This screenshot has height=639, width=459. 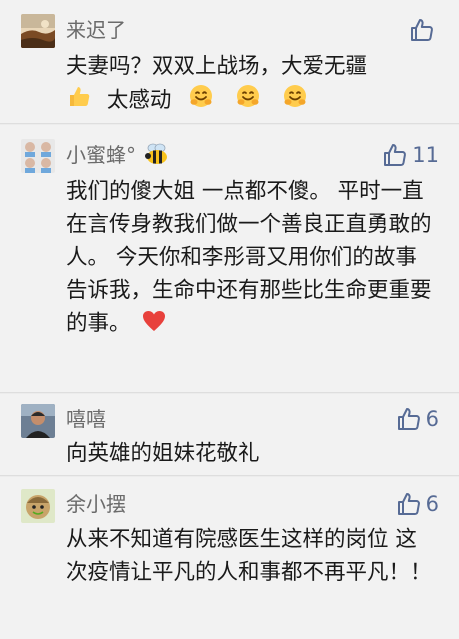 I want to click on person-avatar-icon, so click(x=38, y=421).